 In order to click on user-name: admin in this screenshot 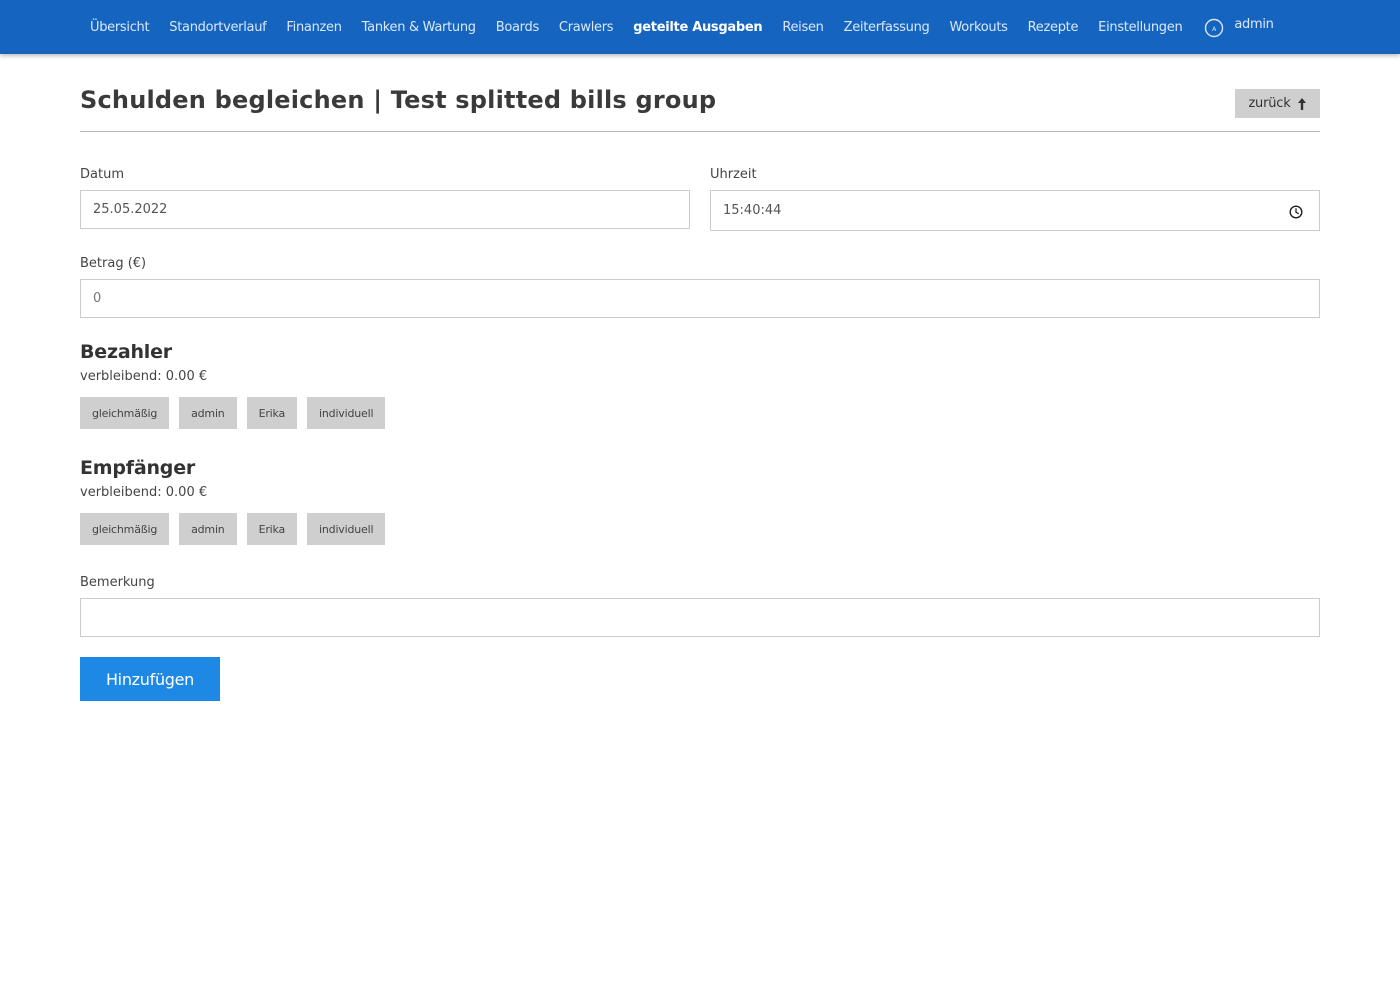, I will do `click(1254, 24)`.